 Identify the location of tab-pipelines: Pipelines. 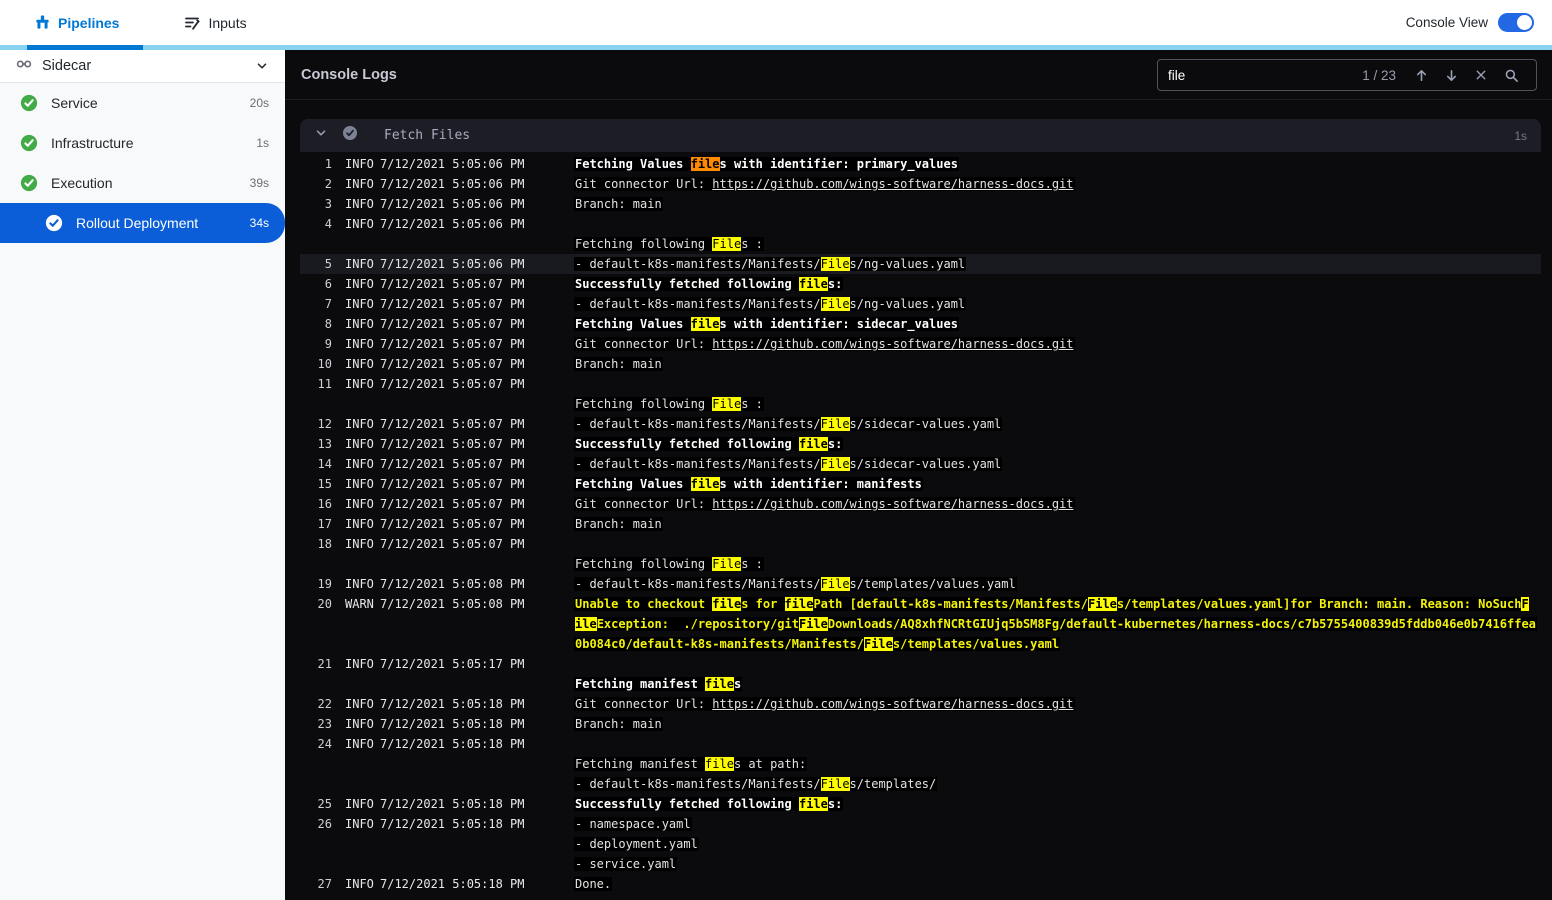
(77, 22).